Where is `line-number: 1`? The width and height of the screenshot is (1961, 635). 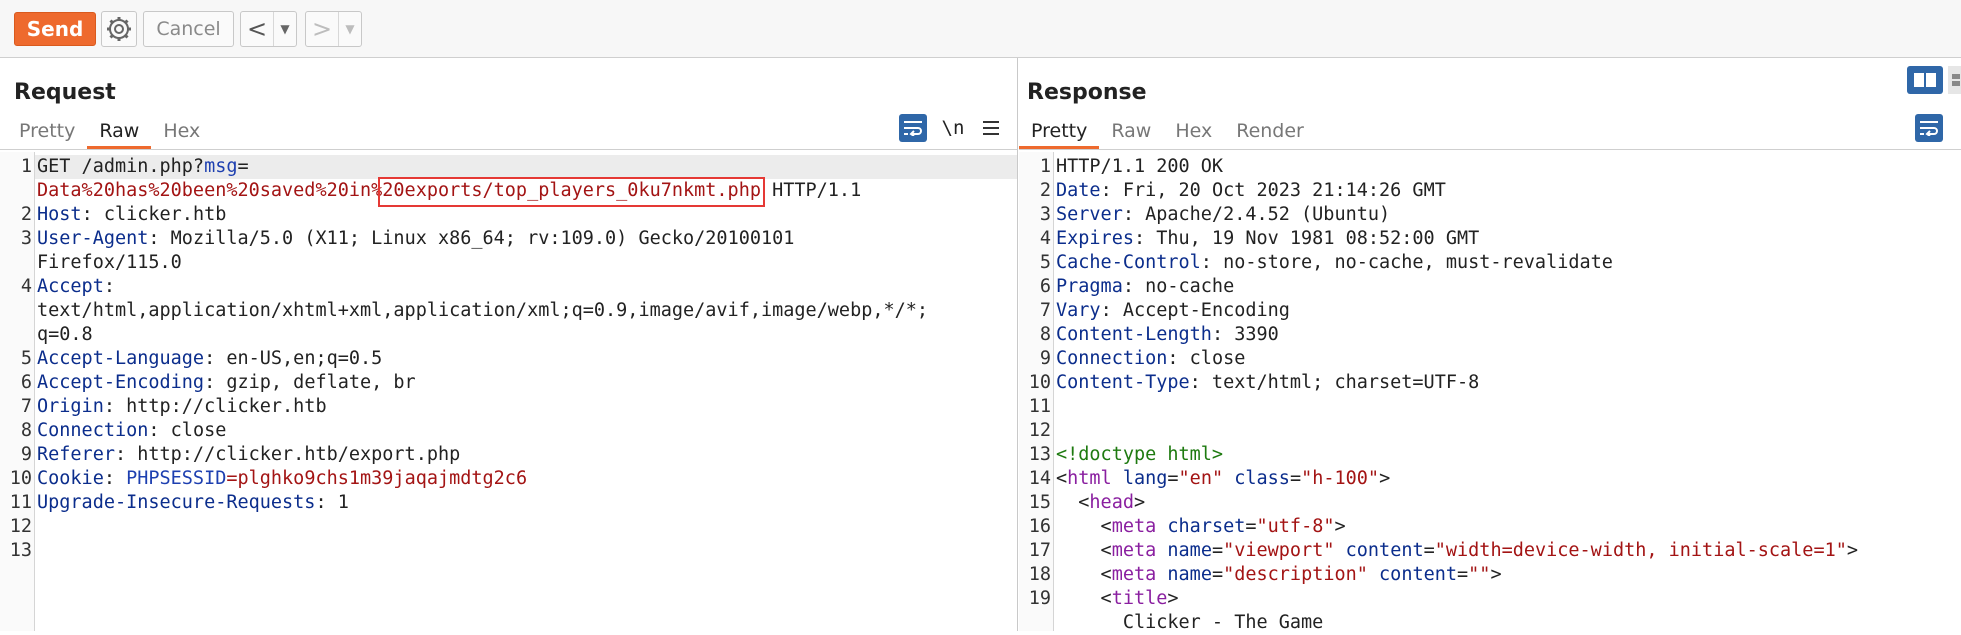 line-number: 1 is located at coordinates (26, 166).